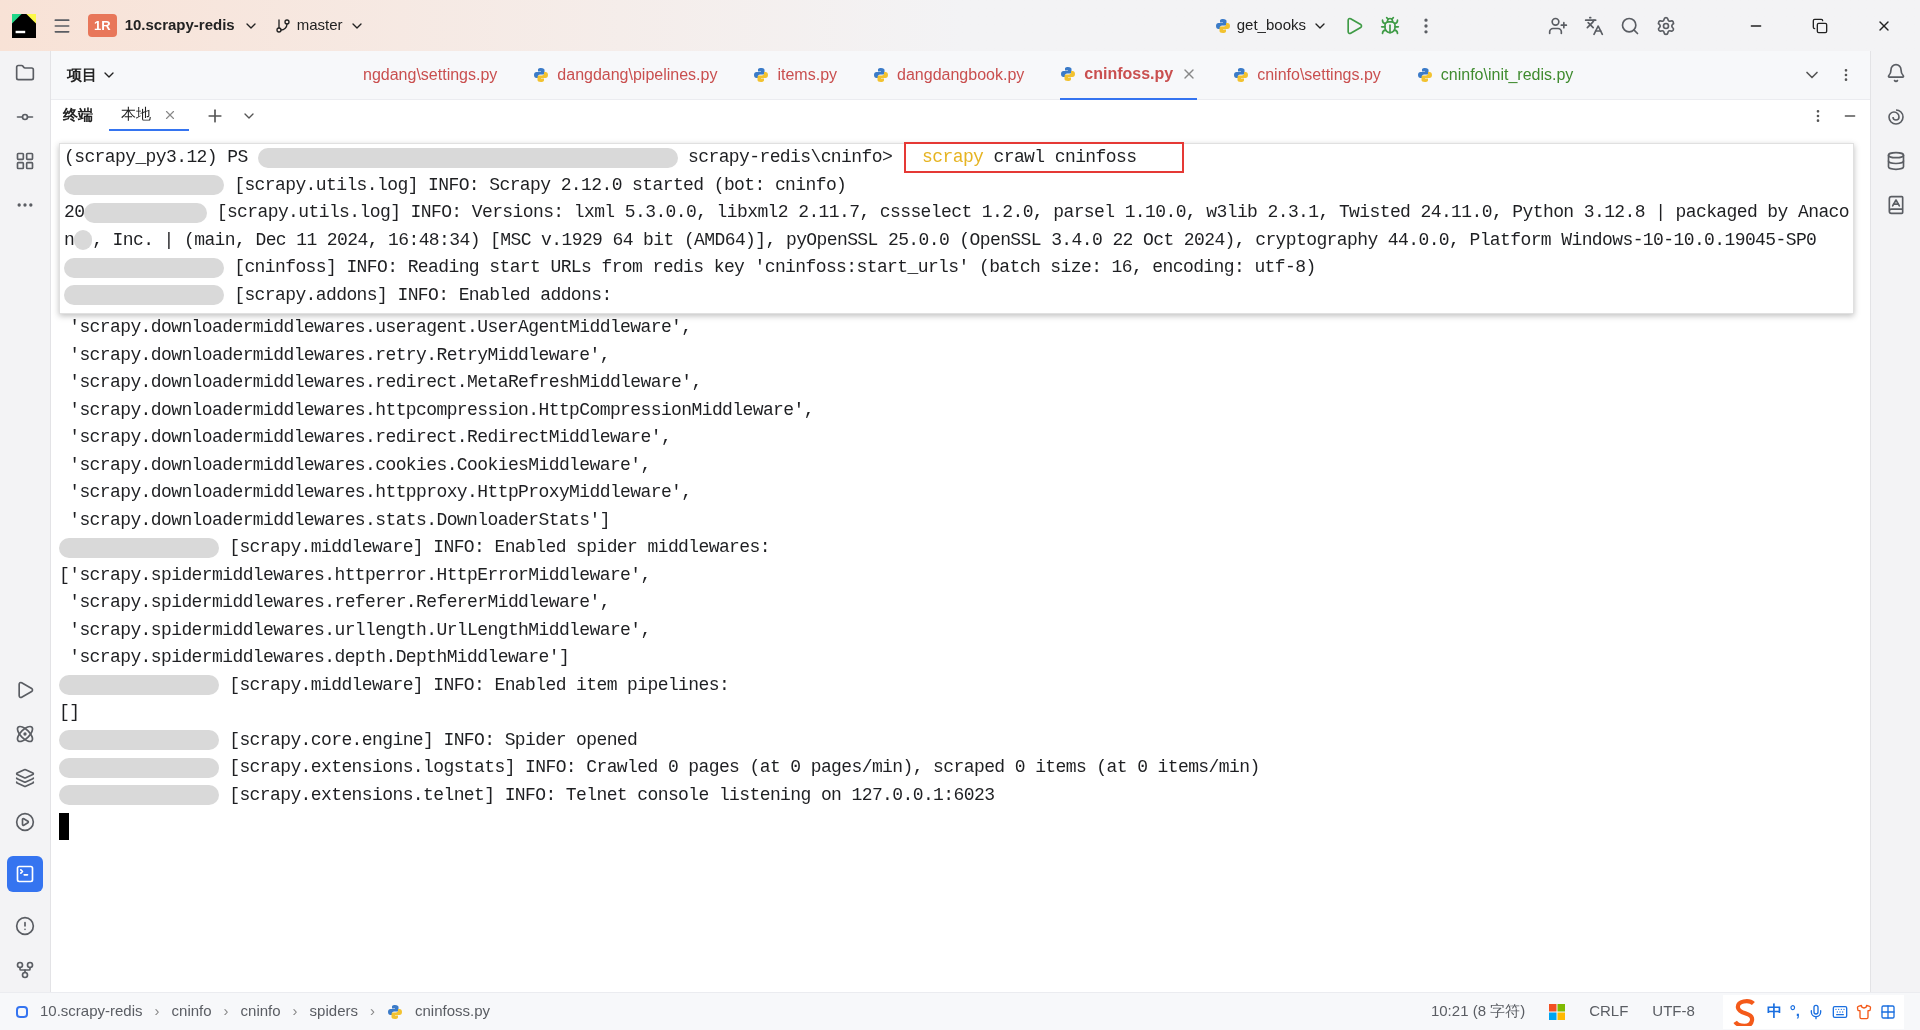 Image resolution: width=1920 pixels, height=1030 pixels. What do you see at coordinates (1495, 75) in the screenshot?
I see `editor-tab: cninfo\init_redis.py` at bounding box center [1495, 75].